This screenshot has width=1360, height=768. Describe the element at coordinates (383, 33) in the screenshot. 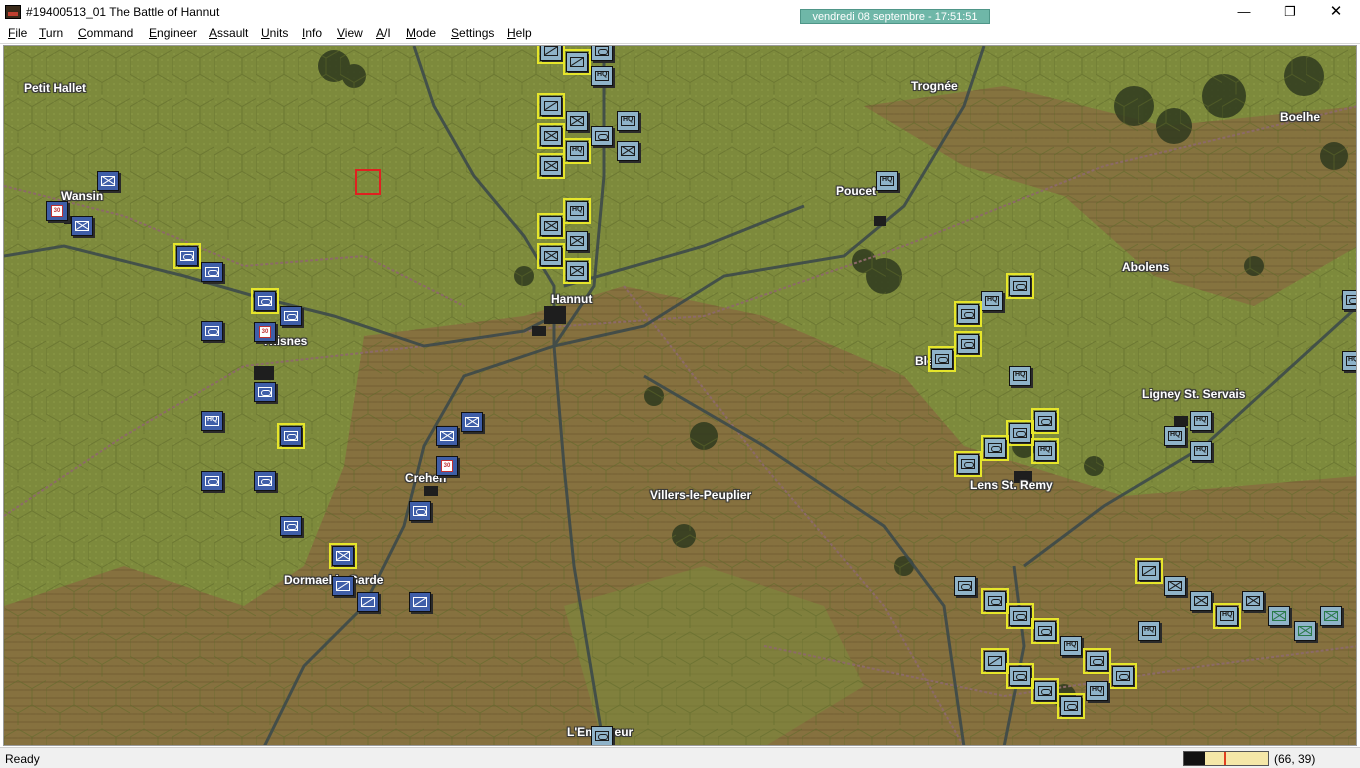

I see `menu-ai: A/I` at that location.